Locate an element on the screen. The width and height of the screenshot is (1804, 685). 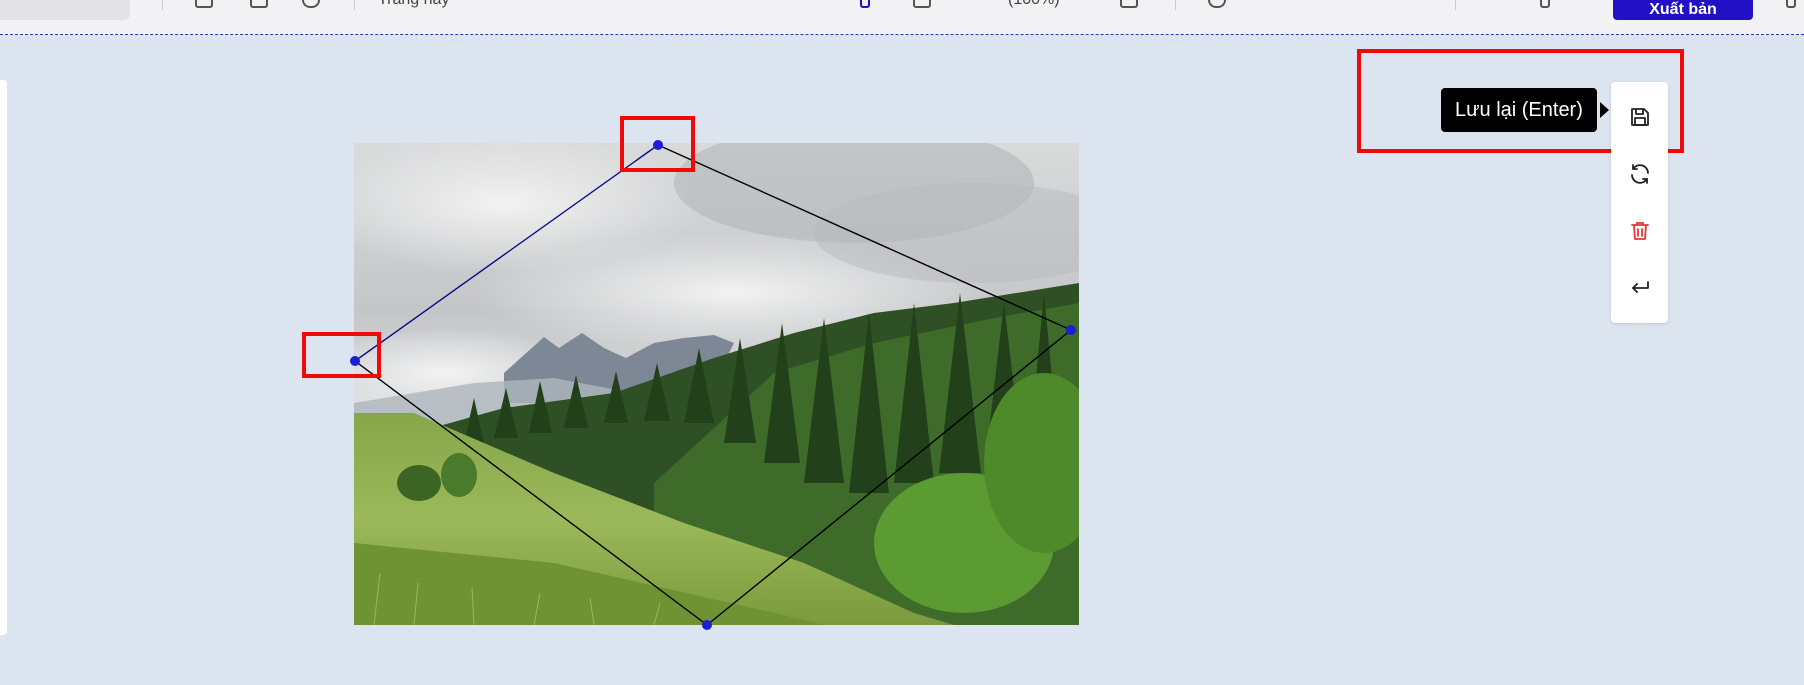
crop-handle-right is located at coordinates (1071, 330).